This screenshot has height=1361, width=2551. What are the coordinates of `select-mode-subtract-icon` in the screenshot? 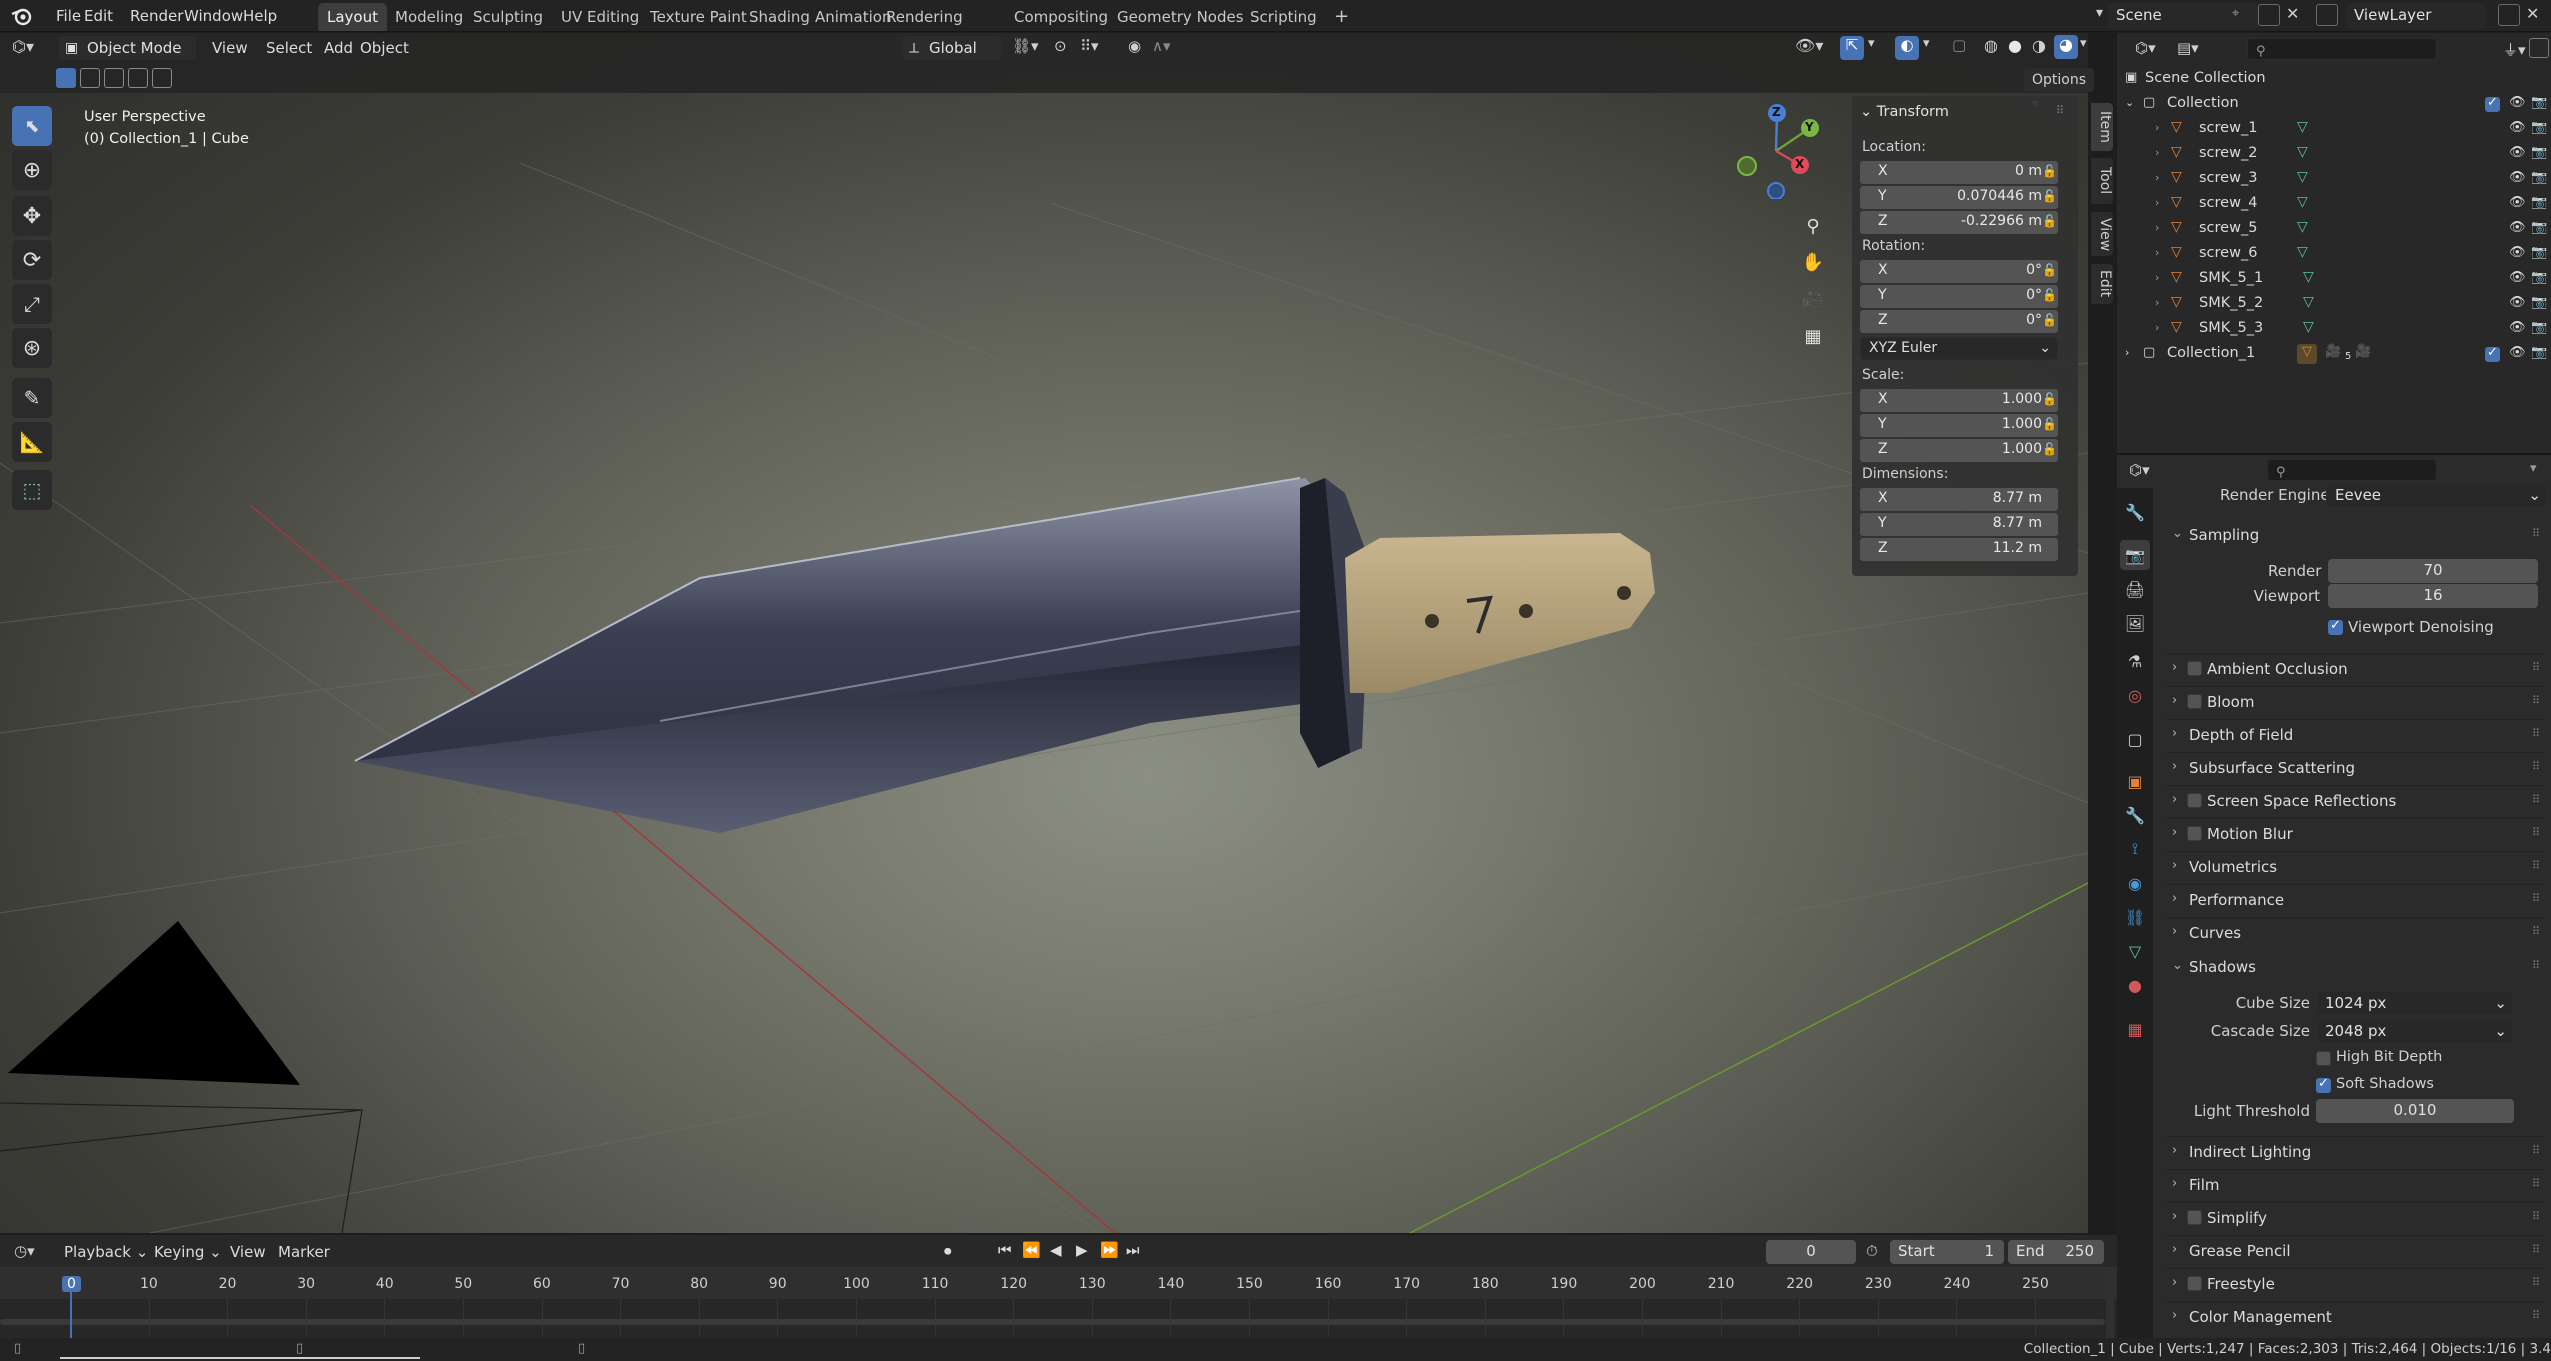 It's located at (114, 78).